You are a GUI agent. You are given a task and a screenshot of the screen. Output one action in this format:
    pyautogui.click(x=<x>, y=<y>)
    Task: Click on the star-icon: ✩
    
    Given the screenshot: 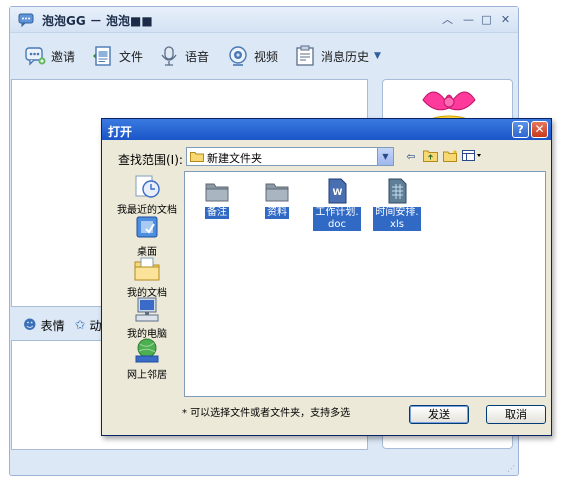 What is the action you would take?
    pyautogui.click(x=80, y=325)
    